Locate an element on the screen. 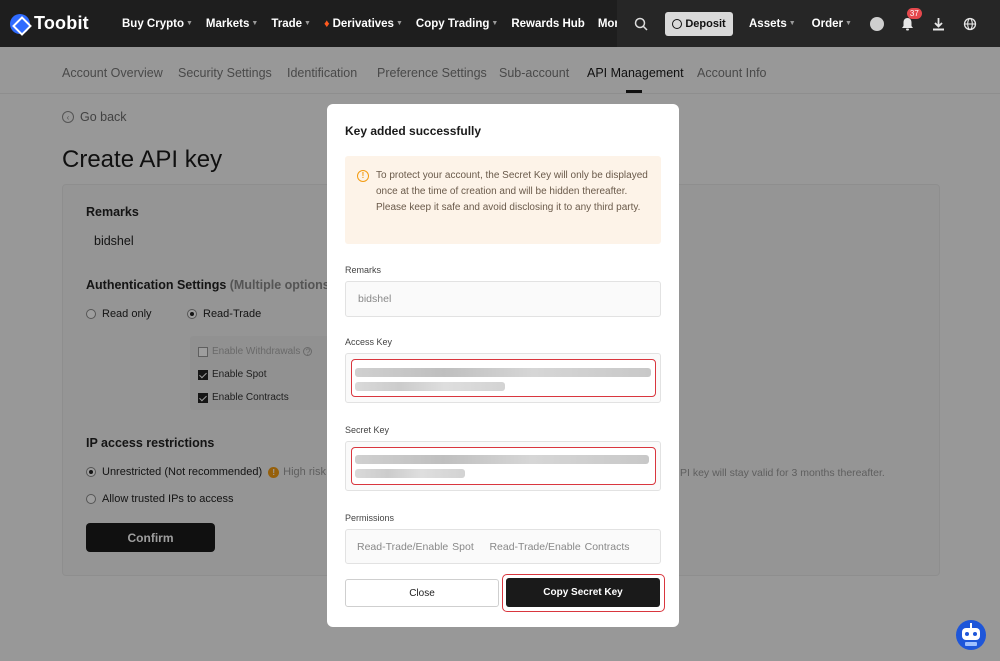 The image size is (1000, 661). nav-label: Derivatives is located at coordinates (363, 23).